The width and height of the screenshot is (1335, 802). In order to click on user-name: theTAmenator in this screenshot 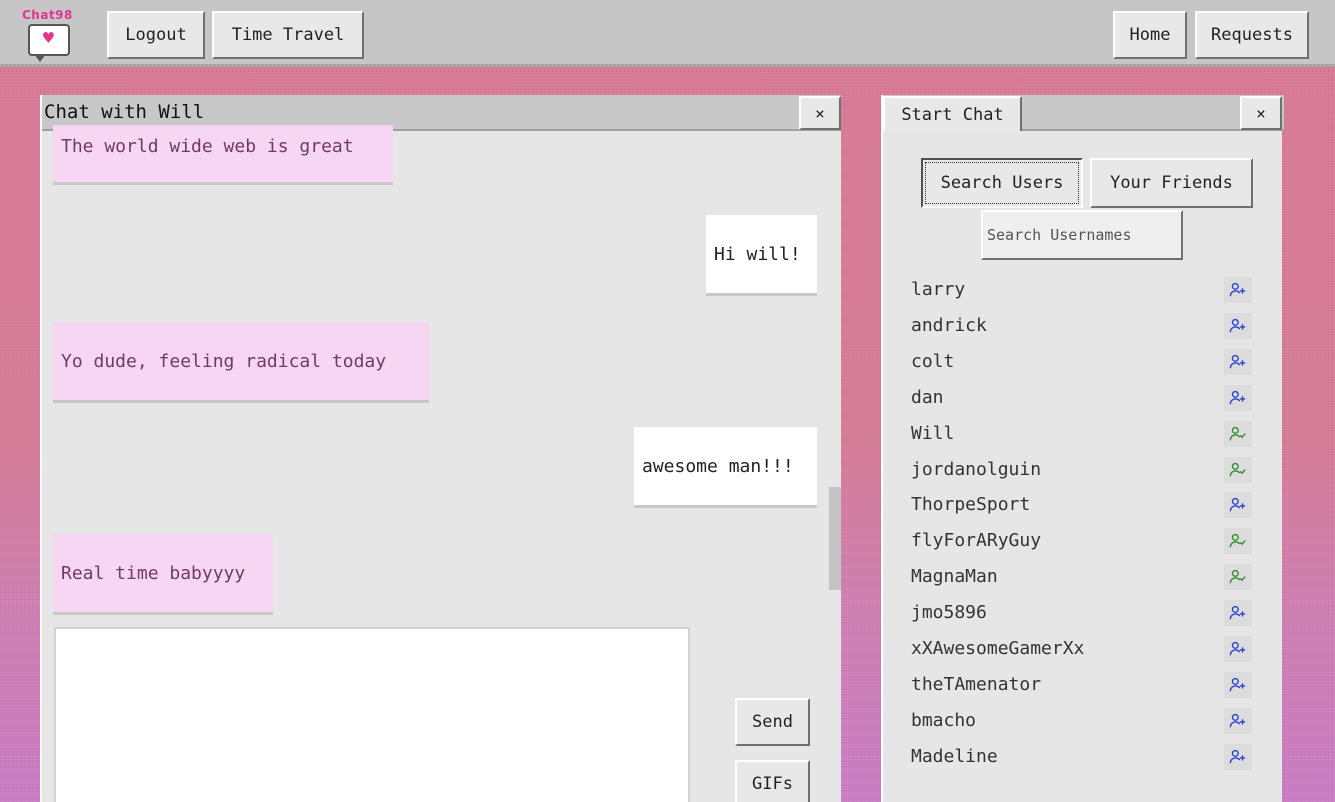, I will do `click(976, 684)`.